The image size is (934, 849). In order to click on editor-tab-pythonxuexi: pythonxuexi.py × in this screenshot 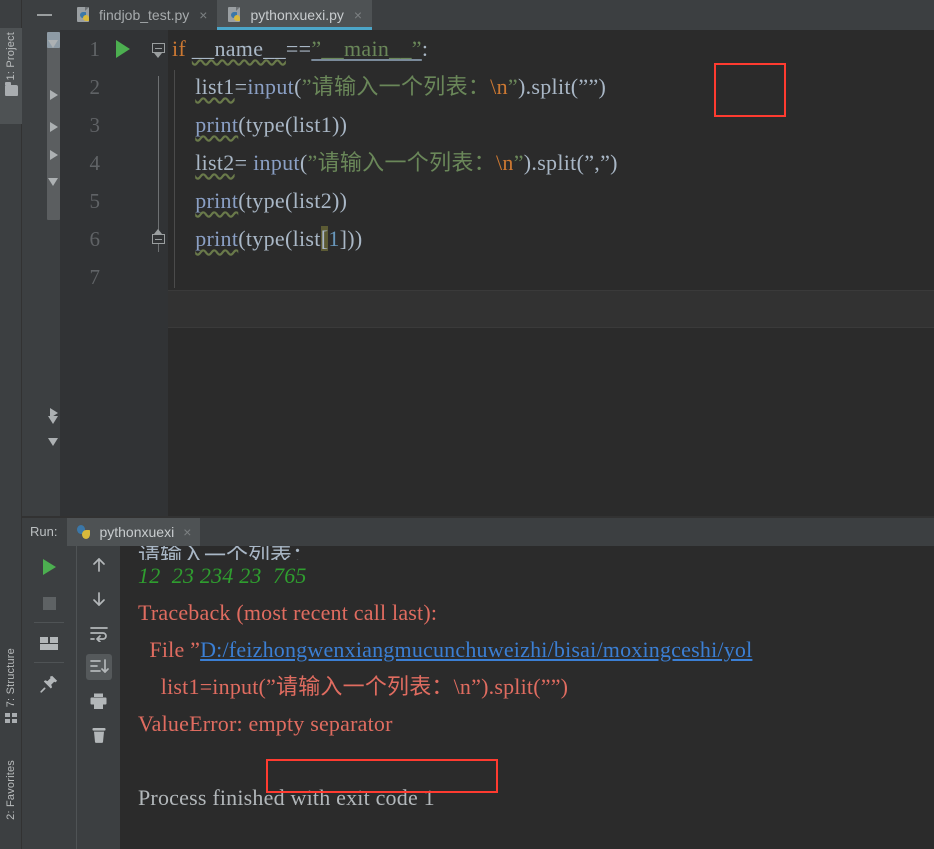, I will do `click(295, 15)`.